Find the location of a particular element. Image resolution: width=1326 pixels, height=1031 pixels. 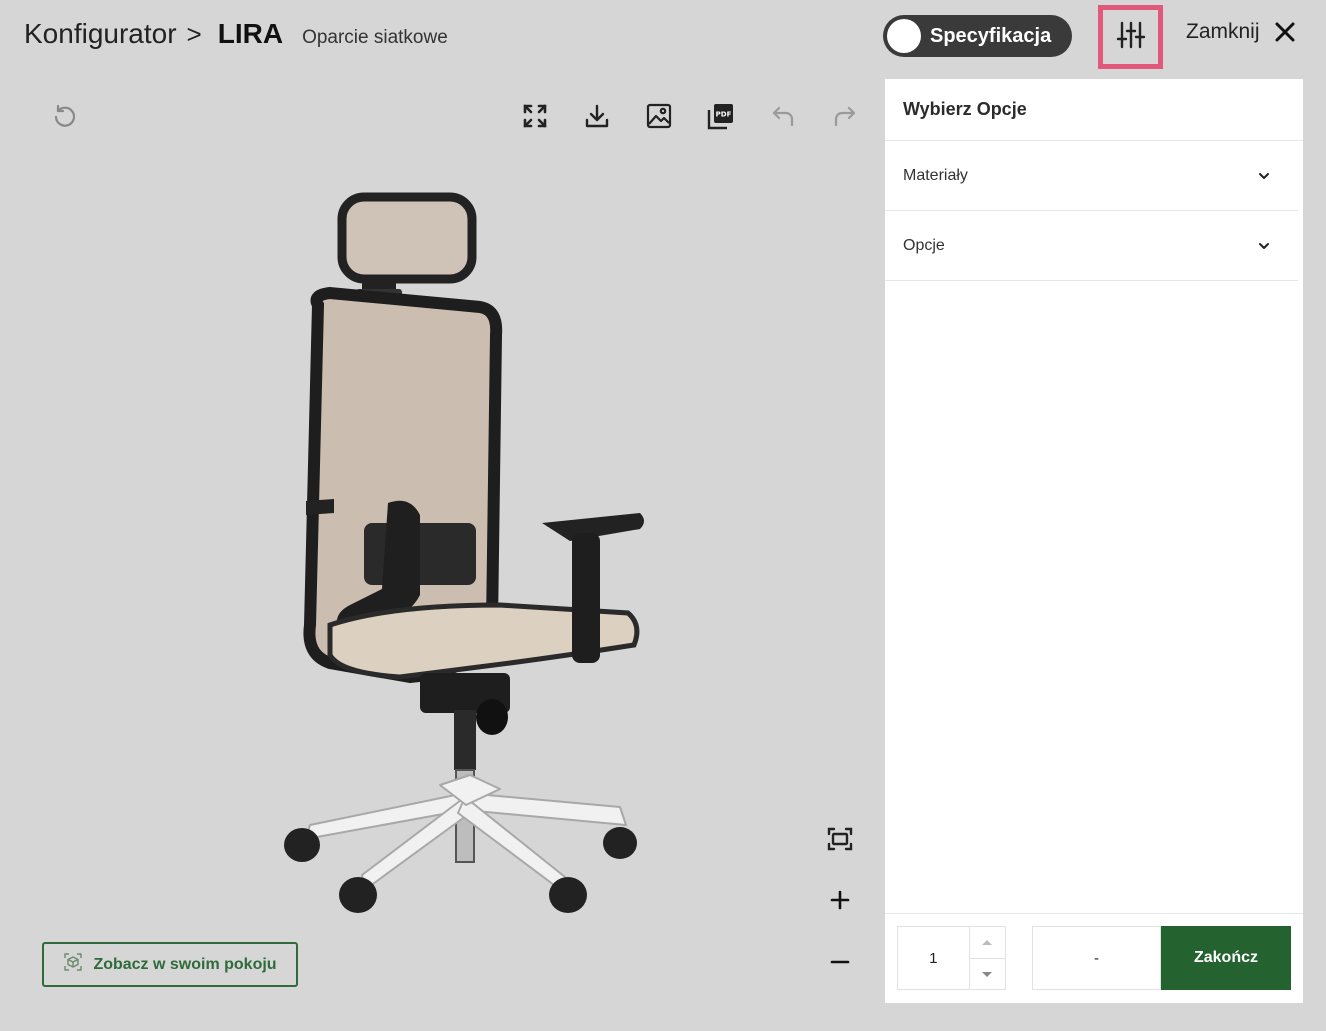

caret-up-icon is located at coordinates (987, 942).